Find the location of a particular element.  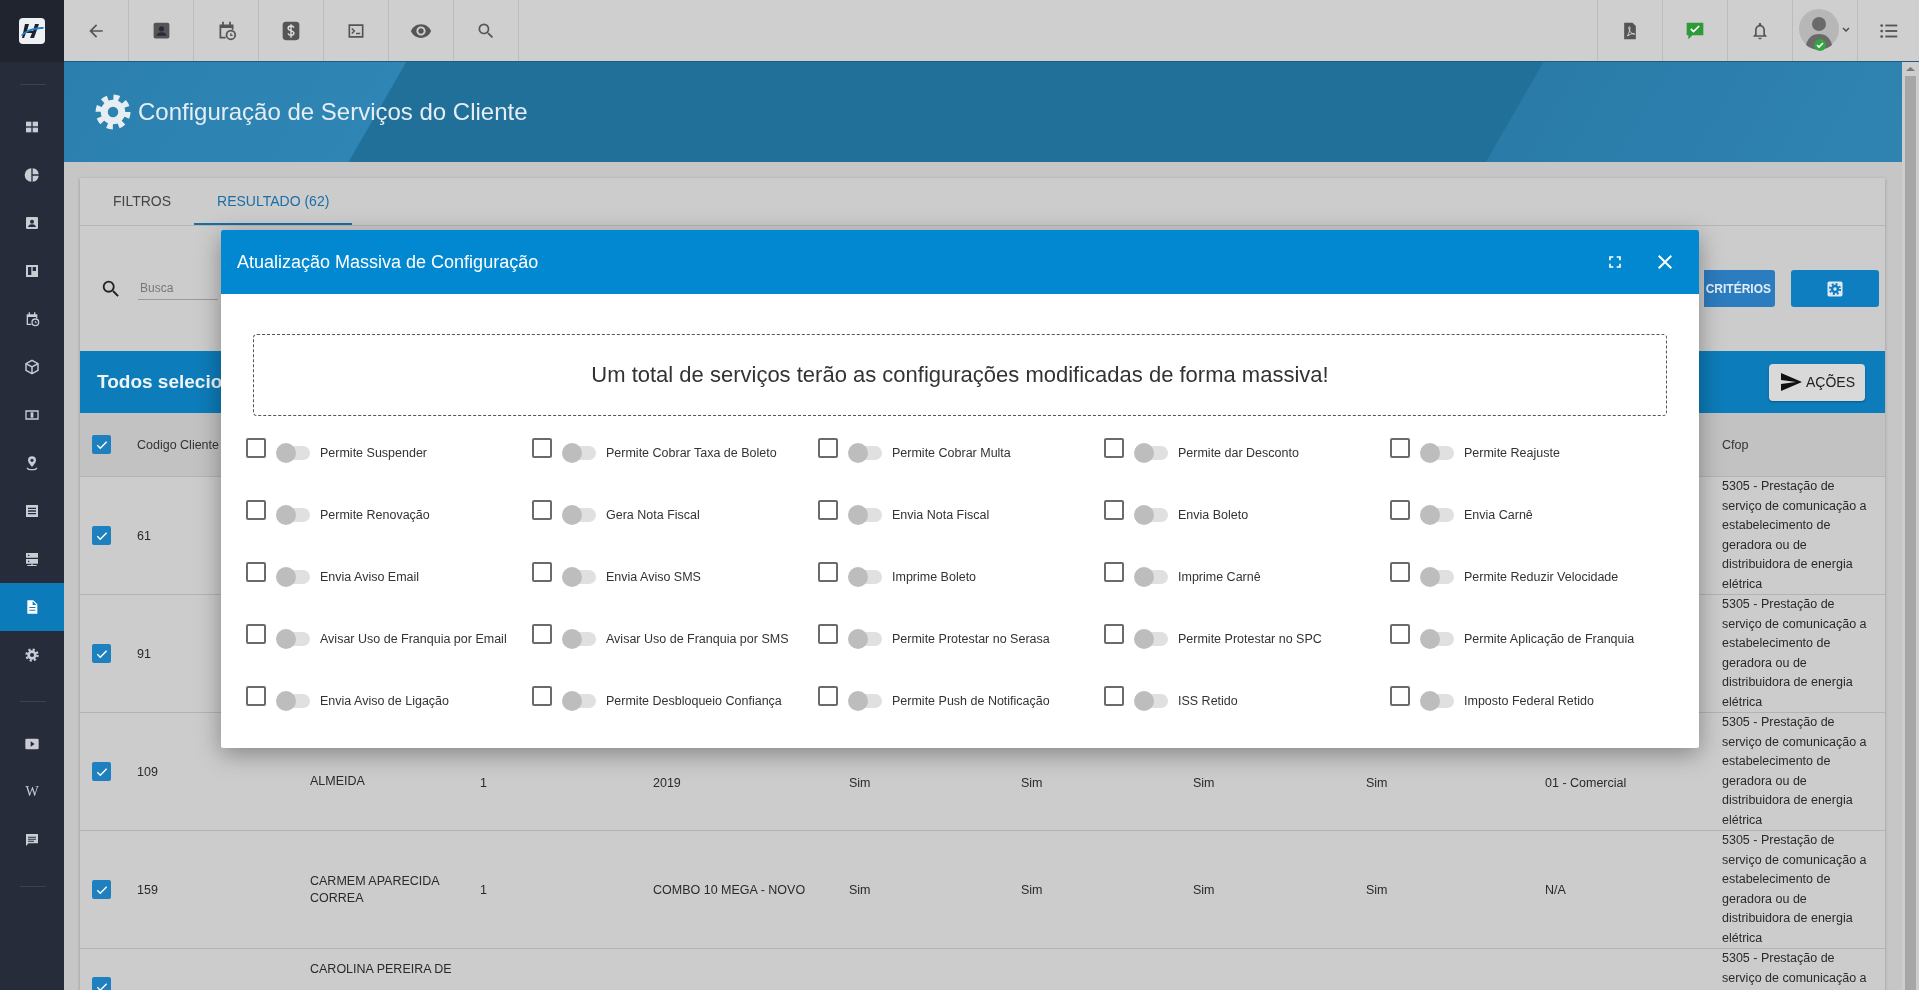

table-cell-text: CARMEM APARECIDA CORREA is located at coordinates (375, 889).